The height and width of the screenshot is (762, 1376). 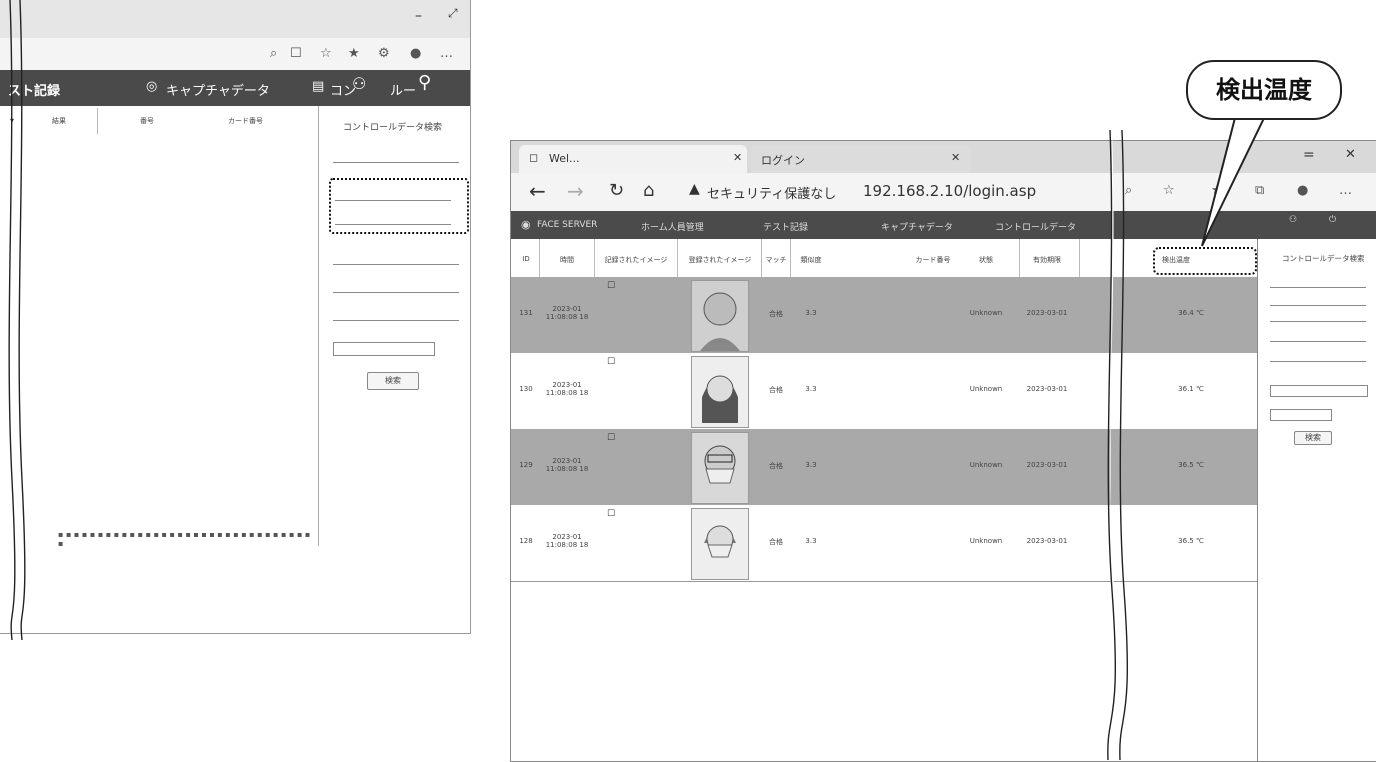 I want to click on nav-logout: ルー, so click(x=403, y=89).